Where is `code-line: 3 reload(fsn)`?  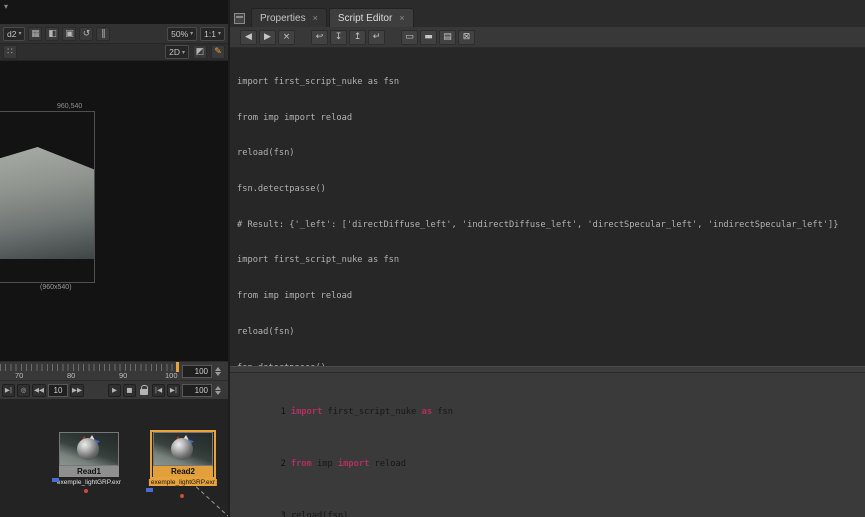 code-line: 3 reload(fsn) is located at coordinates (549, 509).